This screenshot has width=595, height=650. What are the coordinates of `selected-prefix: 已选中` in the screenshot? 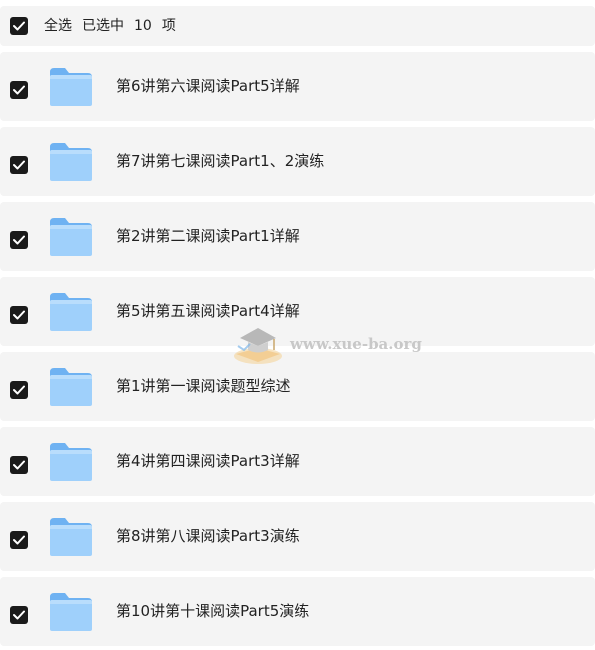 It's located at (103, 26).